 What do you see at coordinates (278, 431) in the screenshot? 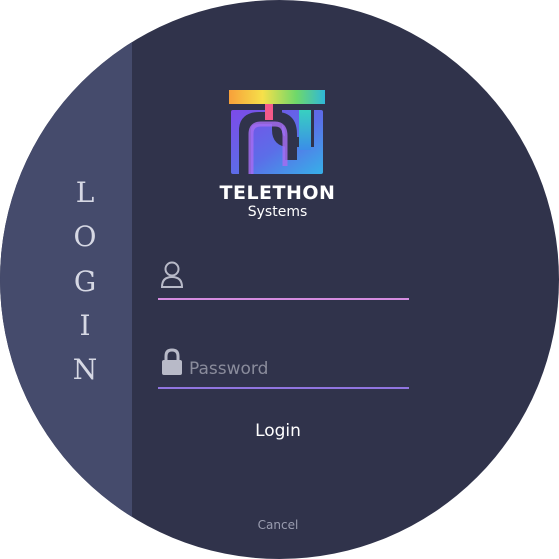
I see `login-button: Login` at bounding box center [278, 431].